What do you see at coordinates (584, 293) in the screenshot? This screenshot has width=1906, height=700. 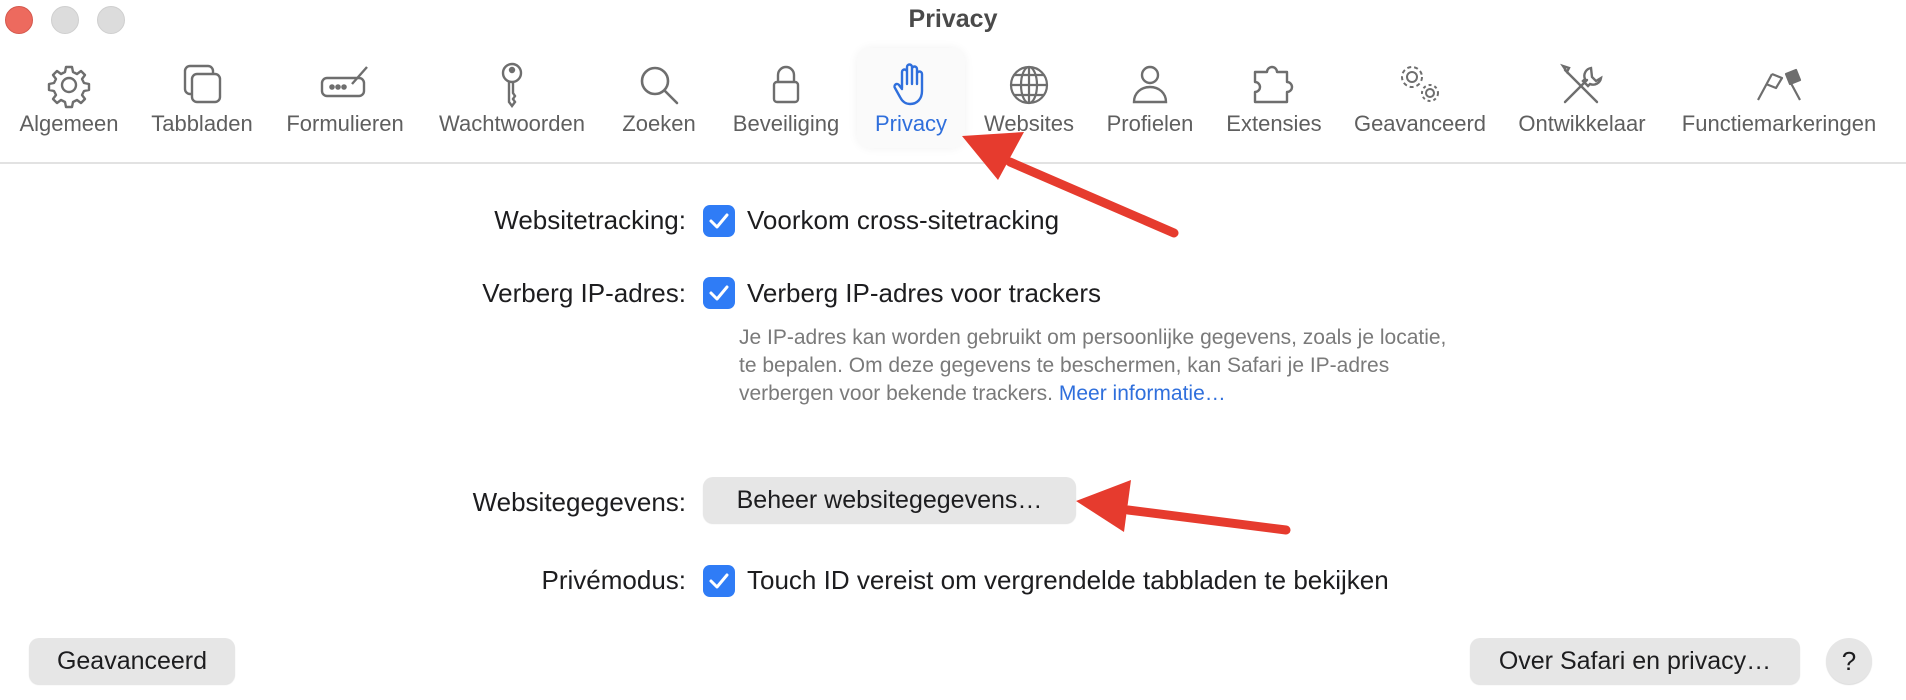 I see `hide-ip-label: Verberg IP-adres:` at bounding box center [584, 293].